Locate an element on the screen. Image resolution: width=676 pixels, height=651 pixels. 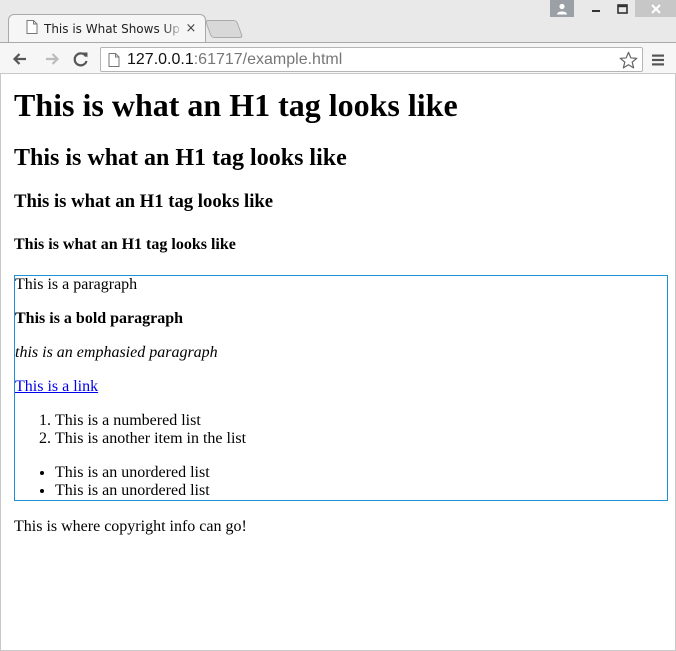
paragraph: This is a paragraph is located at coordinates (76, 284).